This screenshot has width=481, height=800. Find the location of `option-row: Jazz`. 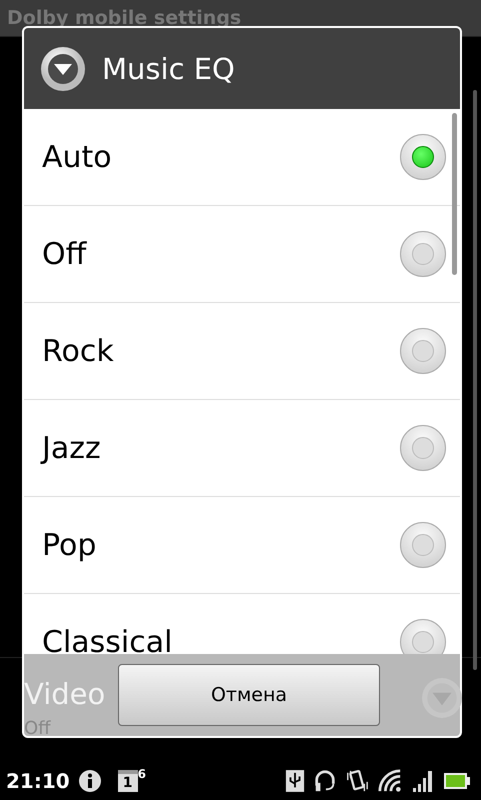

option-row: Jazz is located at coordinates (242, 448).